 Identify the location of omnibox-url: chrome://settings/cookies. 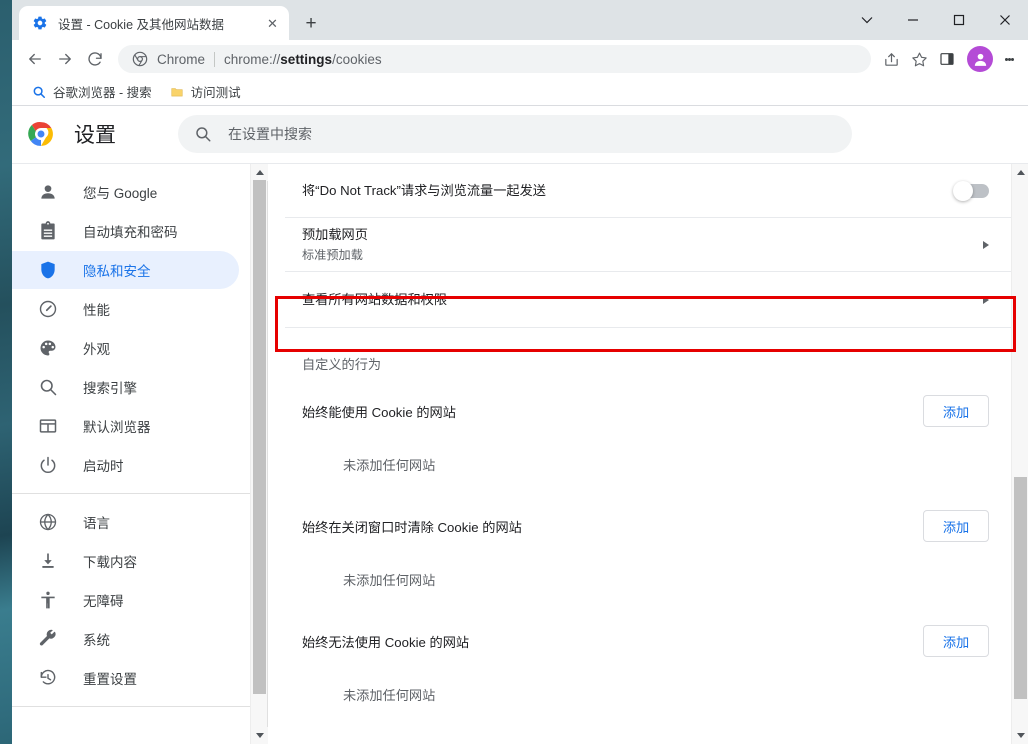
(303, 59).